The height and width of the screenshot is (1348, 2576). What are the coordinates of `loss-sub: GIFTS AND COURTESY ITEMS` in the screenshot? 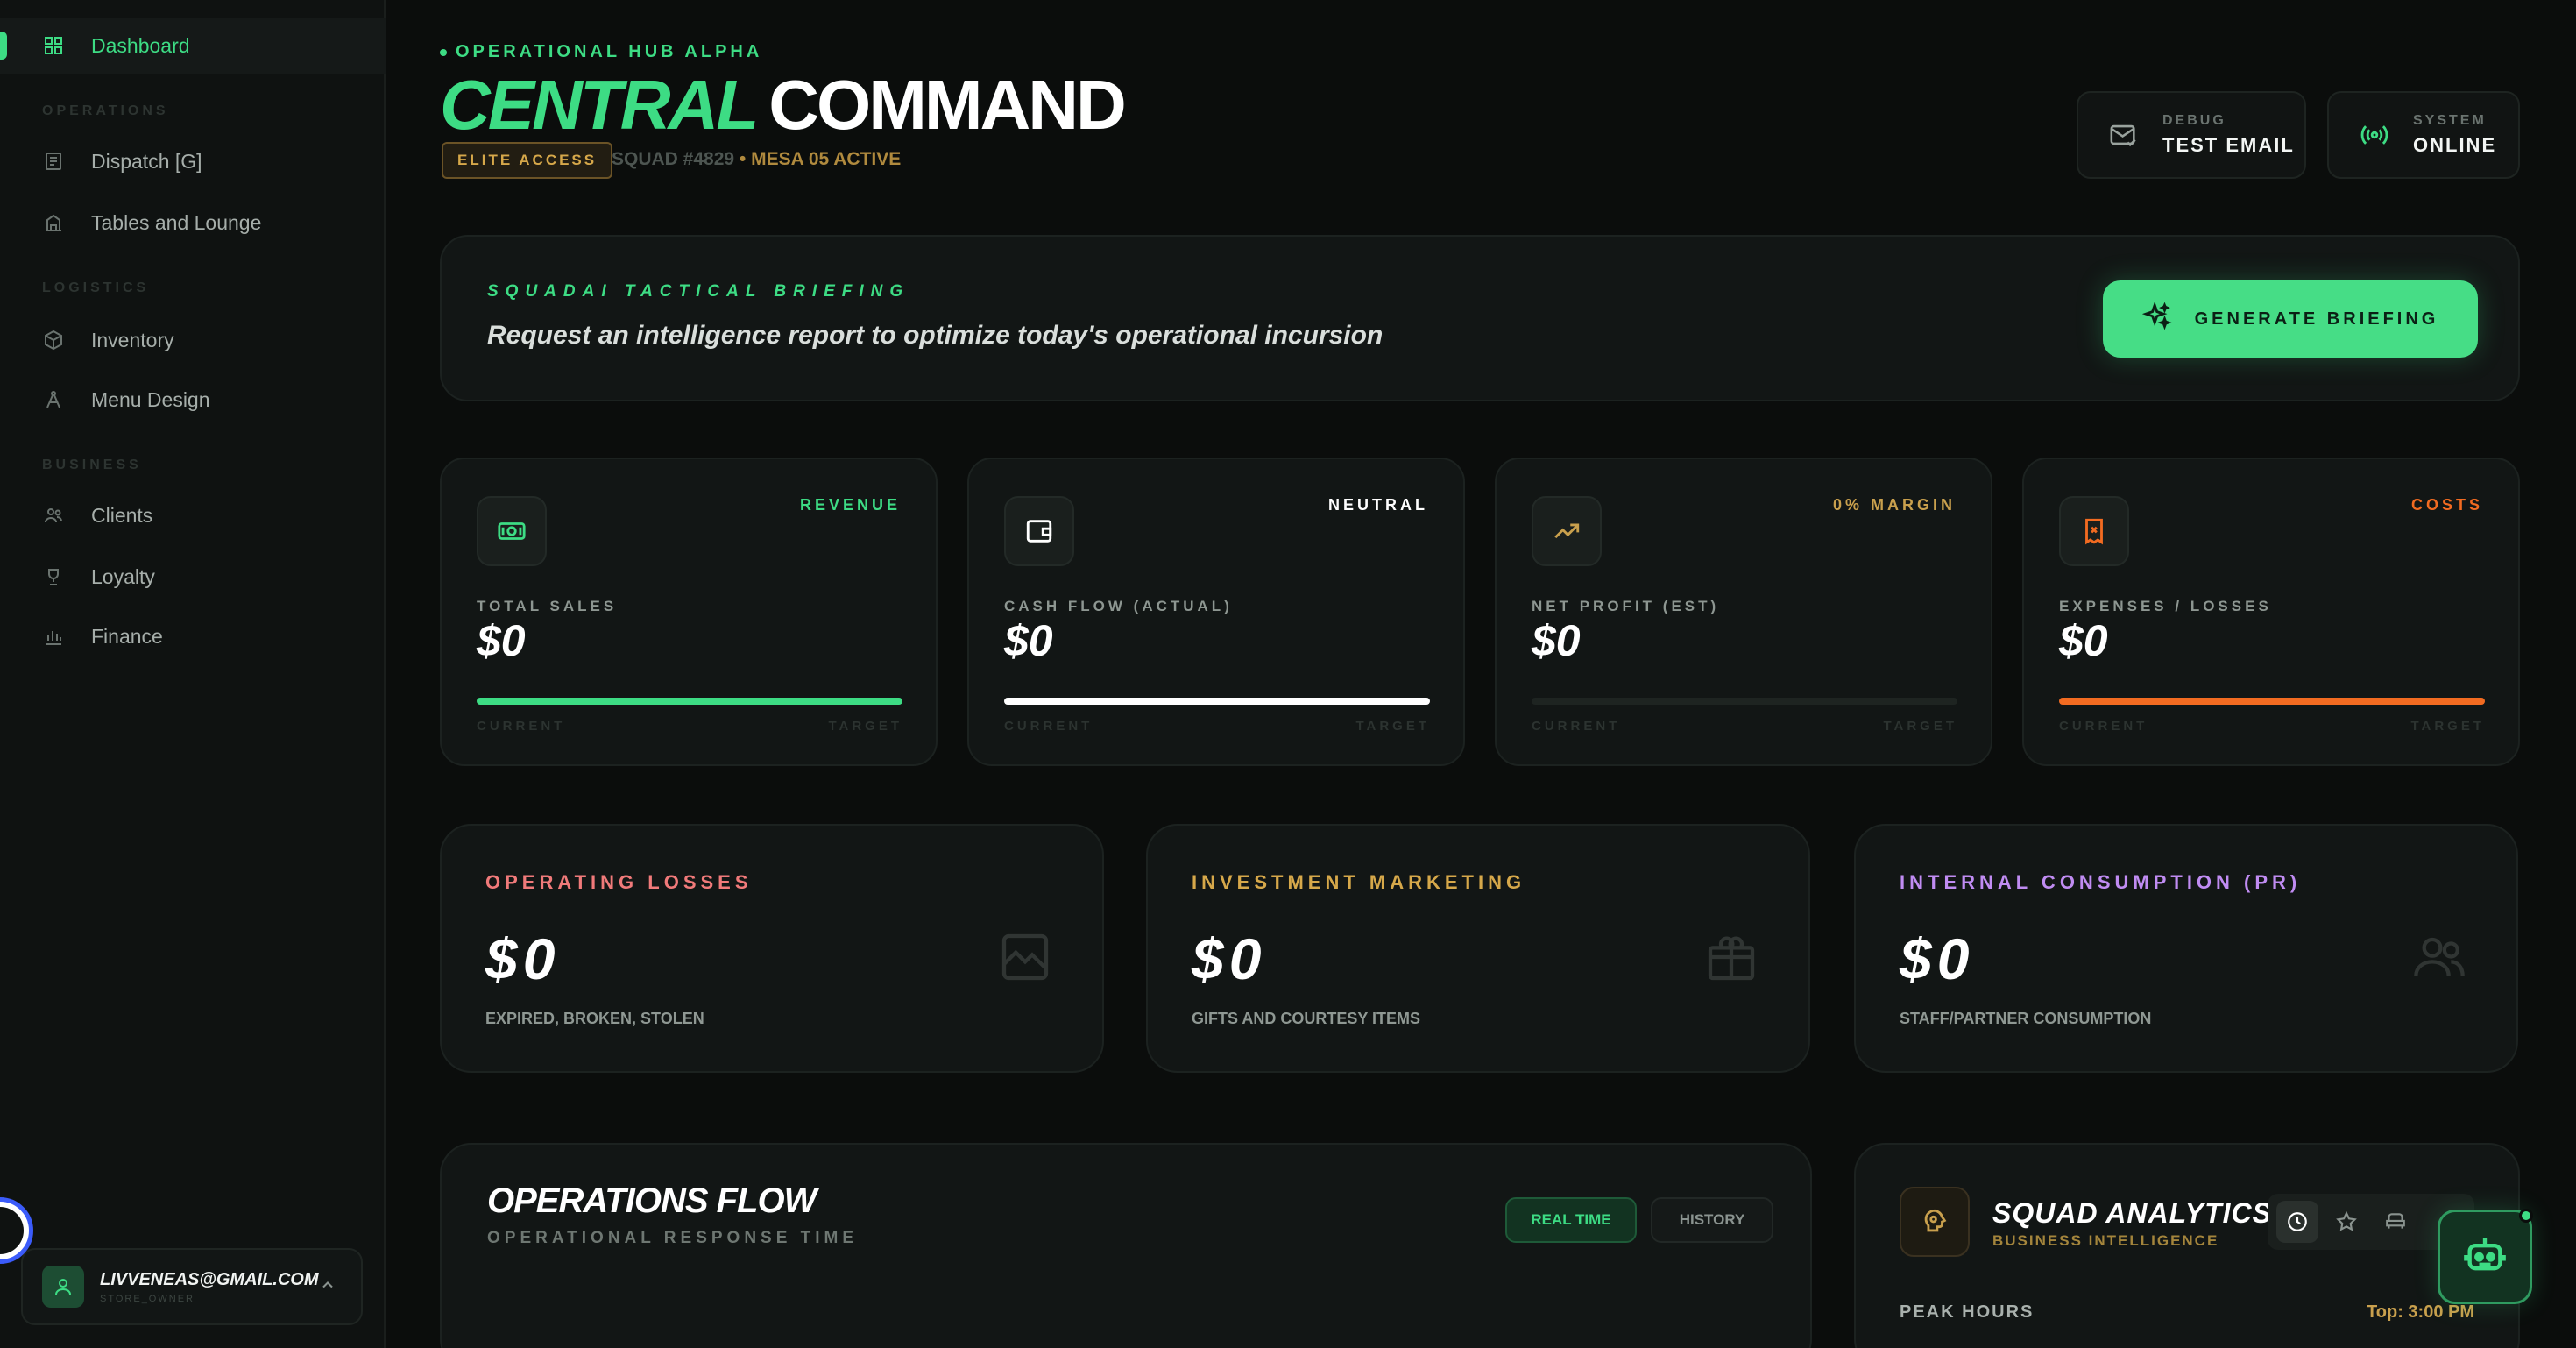 It's located at (1306, 1018).